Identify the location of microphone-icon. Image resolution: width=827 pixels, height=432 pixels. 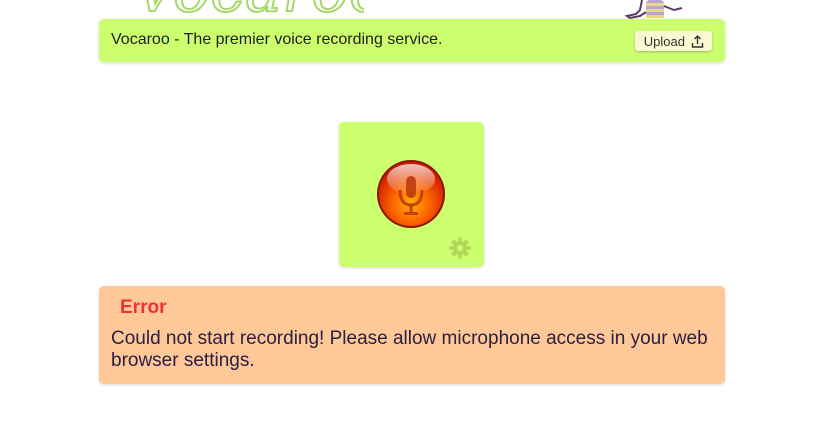
(411, 194).